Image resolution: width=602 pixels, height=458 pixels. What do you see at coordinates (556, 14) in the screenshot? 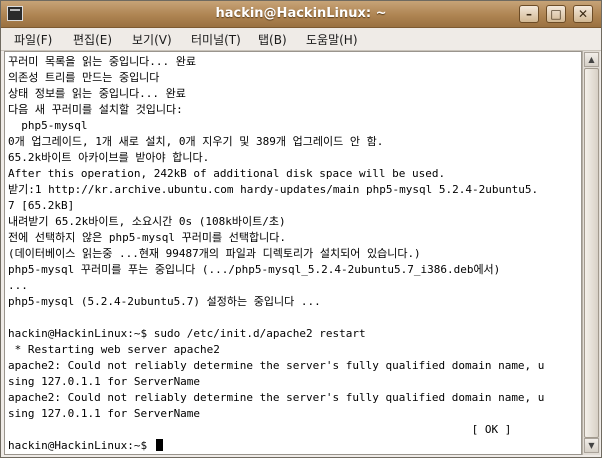
I see `maximize-icon: □` at bounding box center [556, 14].